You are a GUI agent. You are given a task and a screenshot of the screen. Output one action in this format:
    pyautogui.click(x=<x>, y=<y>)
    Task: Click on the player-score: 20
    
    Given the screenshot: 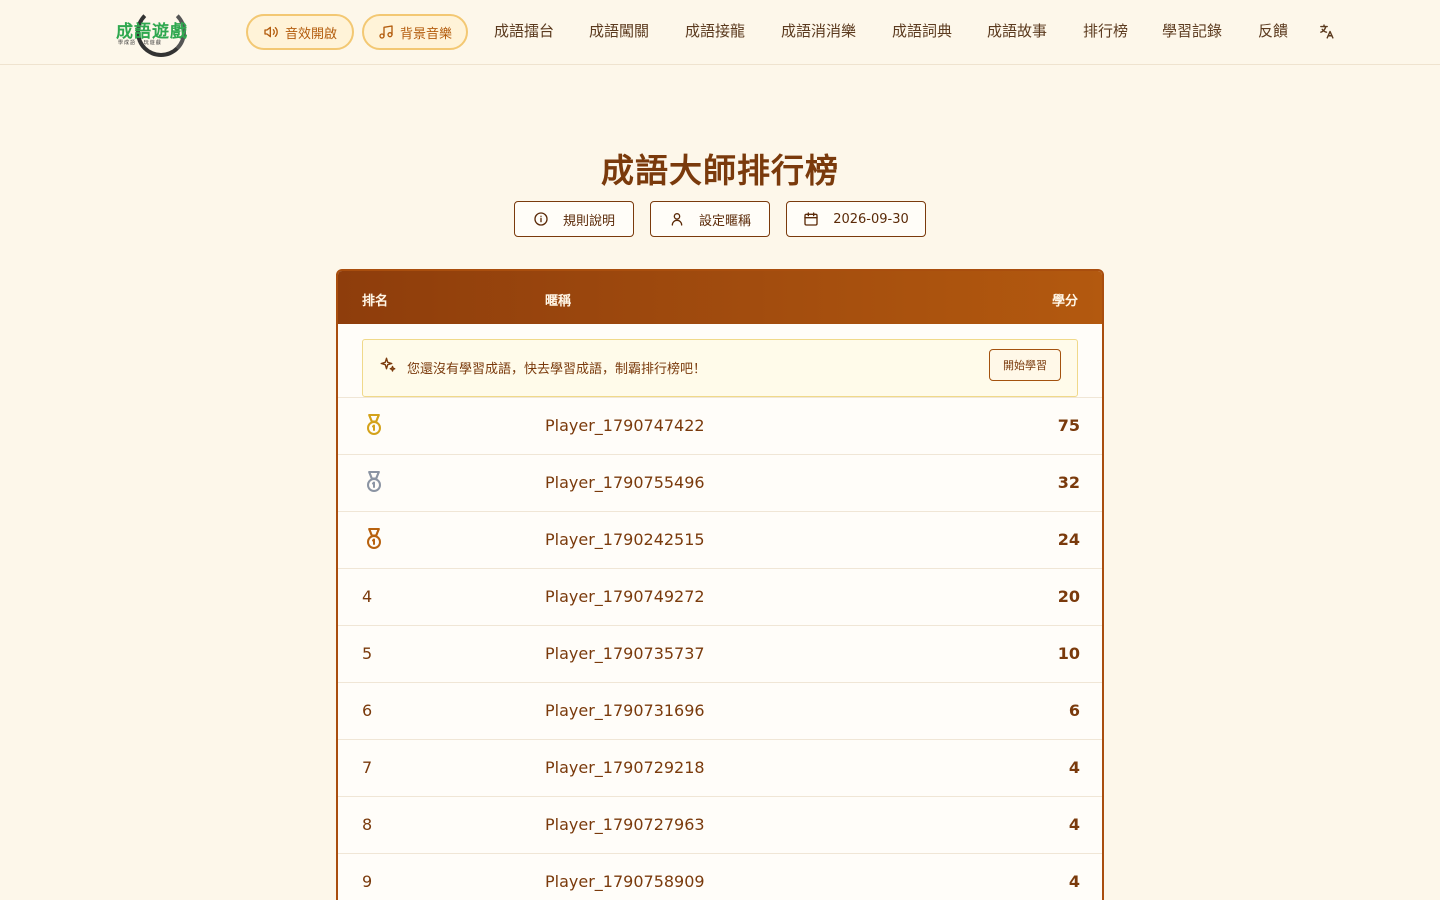 What is the action you would take?
    pyautogui.click(x=1068, y=596)
    